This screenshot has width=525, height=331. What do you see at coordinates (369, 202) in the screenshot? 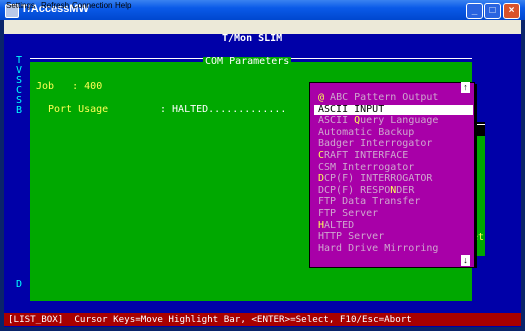
I see `list-item-text: FTP Data Transfer` at bounding box center [369, 202].